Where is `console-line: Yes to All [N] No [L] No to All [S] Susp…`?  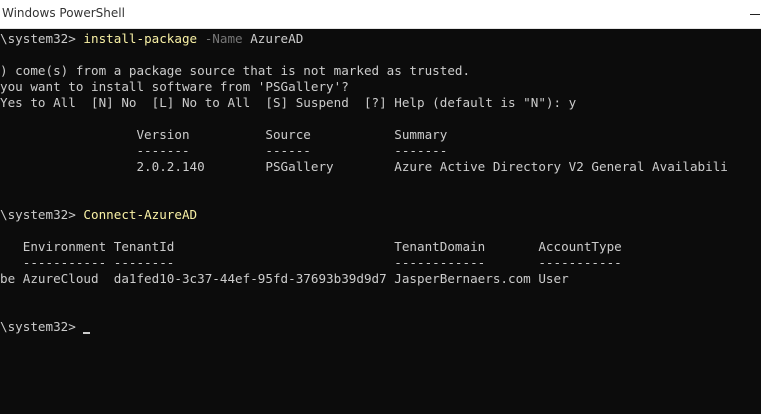
console-line: Yes to All [N] No [L] No to All [S] Susp… is located at coordinates (288, 103).